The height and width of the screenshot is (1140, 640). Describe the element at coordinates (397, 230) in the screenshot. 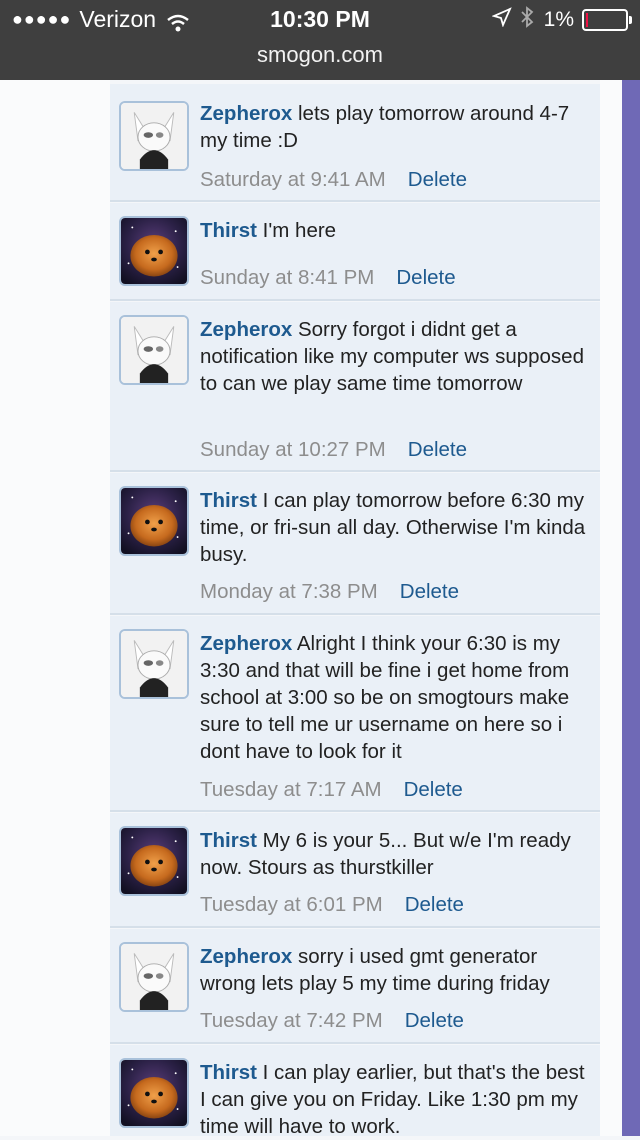

I see `post-body: Thirst I'm here` at that location.